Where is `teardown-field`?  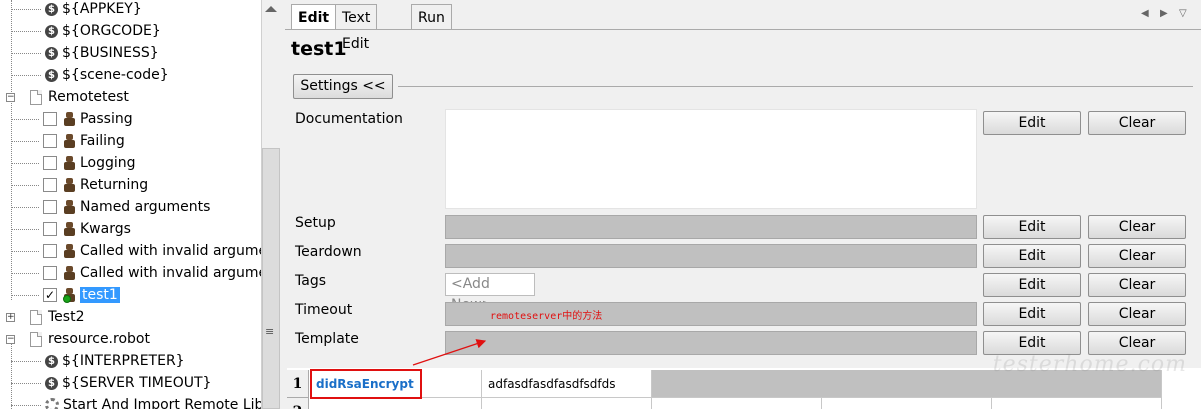
teardown-field is located at coordinates (711, 256).